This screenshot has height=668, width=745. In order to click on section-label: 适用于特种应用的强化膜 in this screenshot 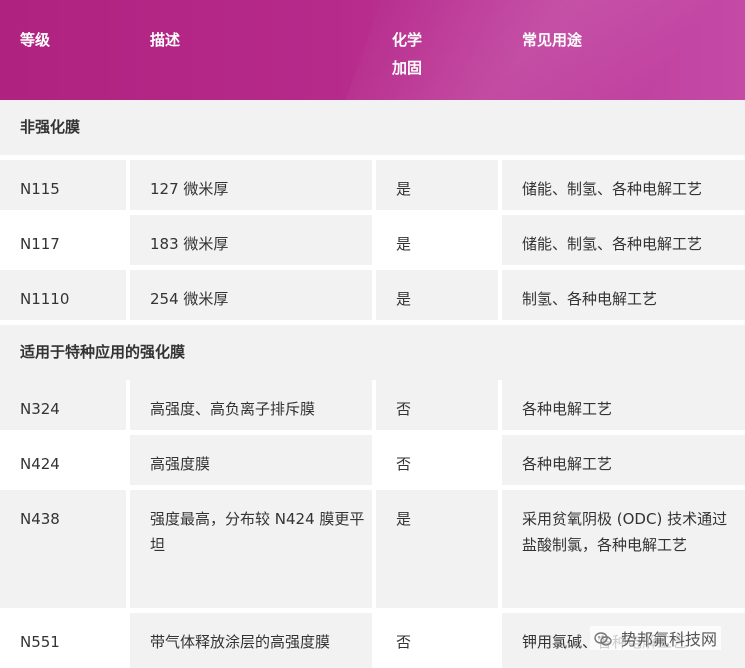, I will do `click(103, 352)`.